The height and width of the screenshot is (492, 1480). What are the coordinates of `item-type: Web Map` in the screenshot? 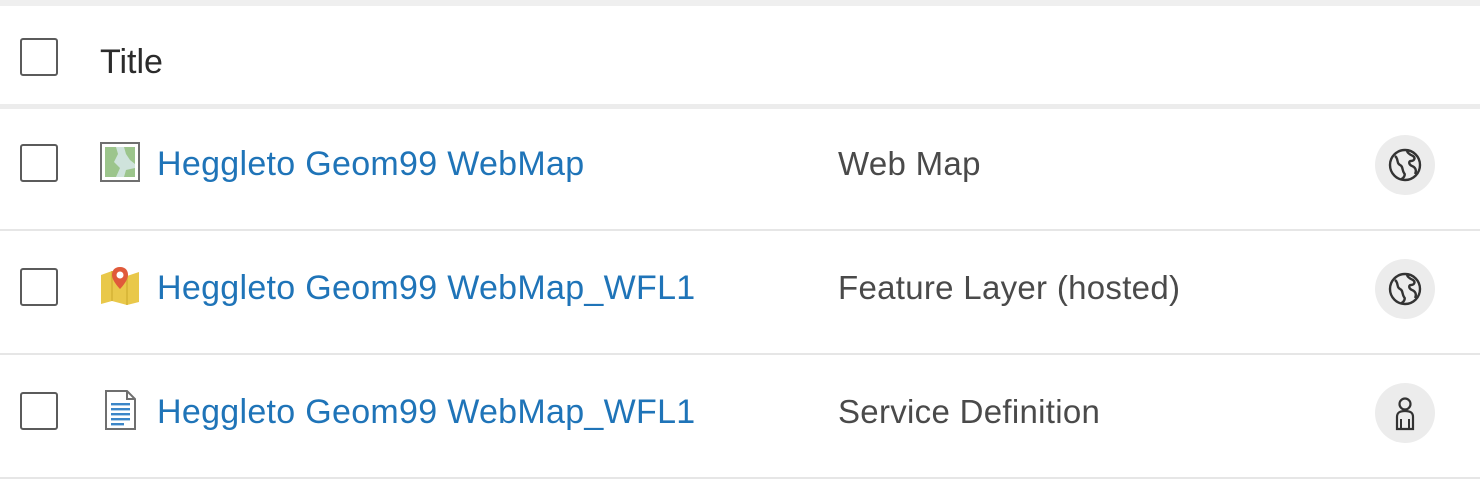 It's located at (909, 163).